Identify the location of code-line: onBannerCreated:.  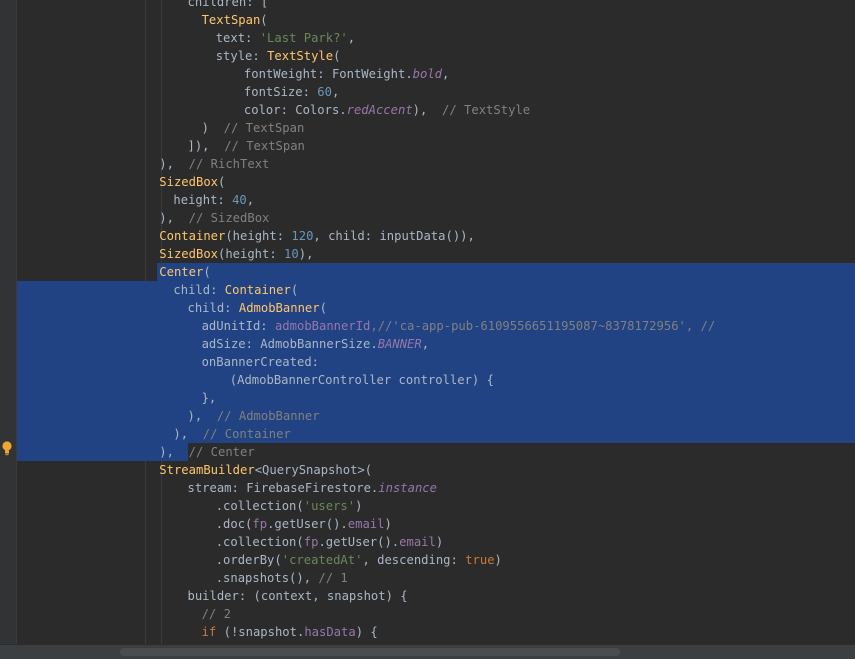
(436, 362).